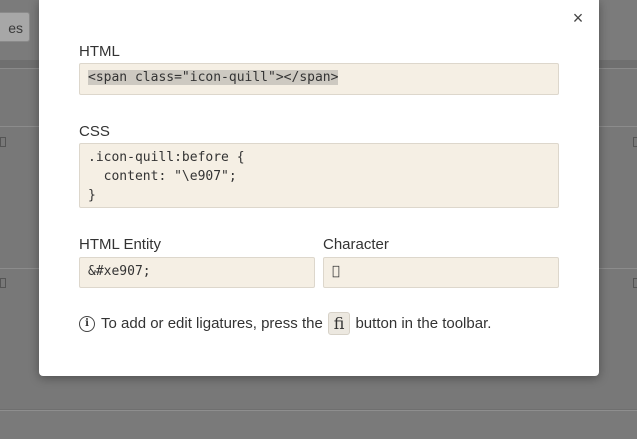 The height and width of the screenshot is (439, 637). Describe the element at coordinates (578, 18) in the screenshot. I see `close-icon: ×` at that location.